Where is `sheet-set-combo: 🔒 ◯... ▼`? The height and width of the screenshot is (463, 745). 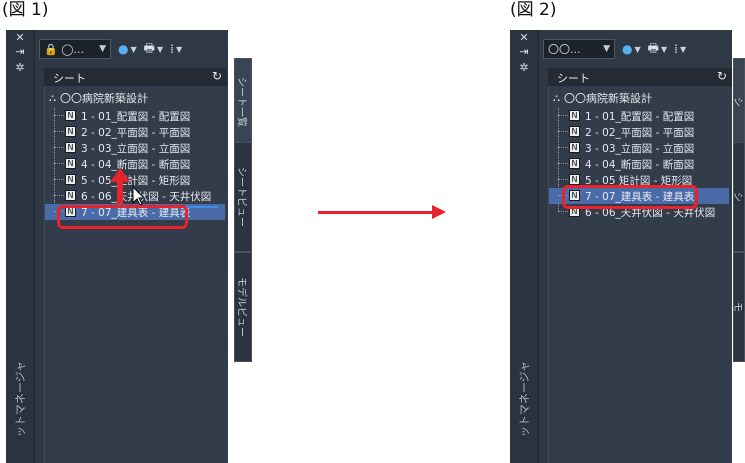 sheet-set-combo: 🔒 ◯... ▼ is located at coordinates (75, 49).